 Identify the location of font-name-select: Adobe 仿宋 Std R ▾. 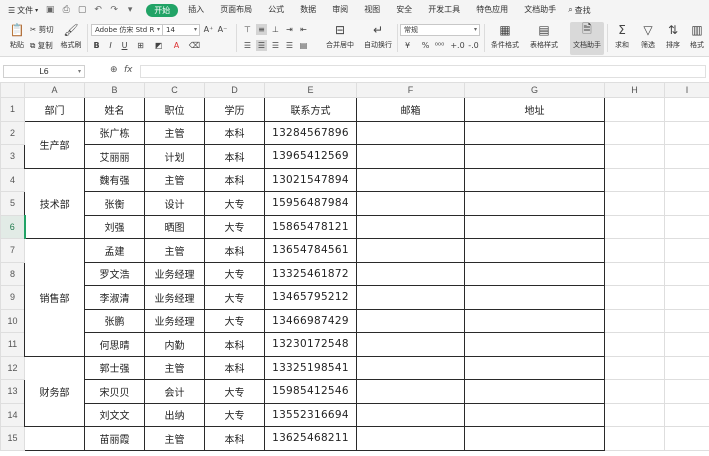
(127, 30).